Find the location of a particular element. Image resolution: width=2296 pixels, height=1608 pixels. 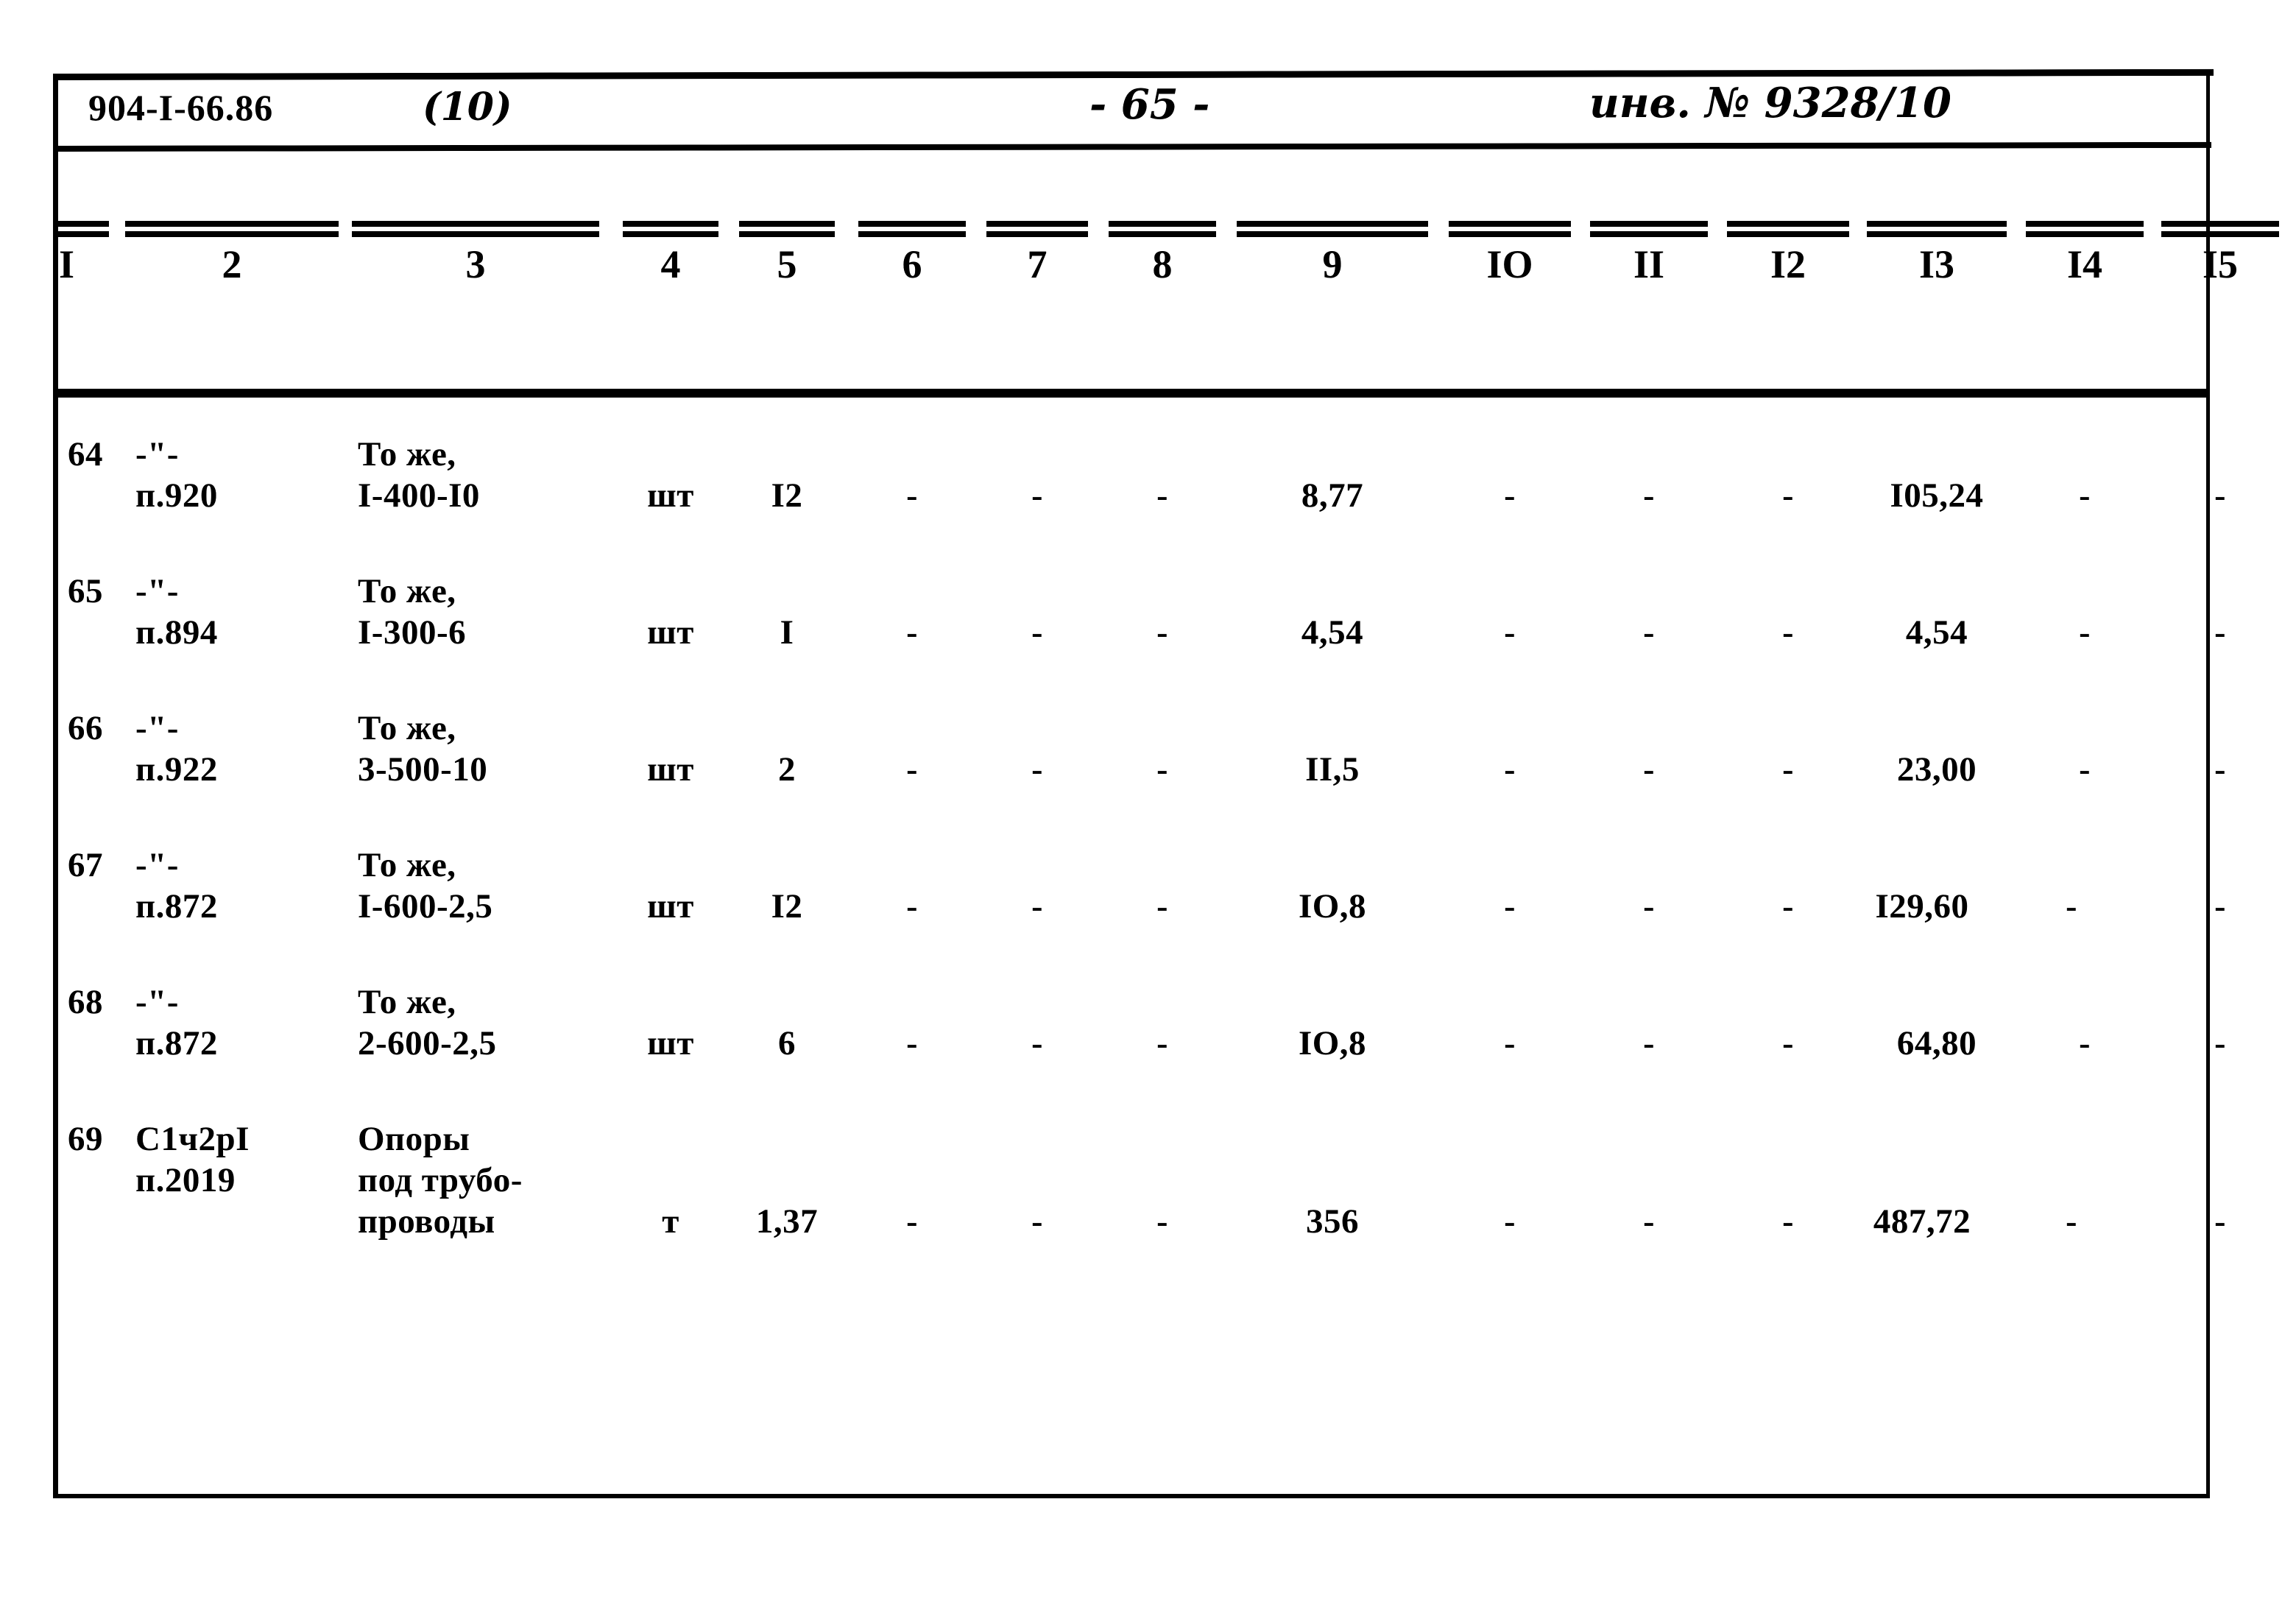

cell-description-line2: под трубо- is located at coordinates (440, 1180).